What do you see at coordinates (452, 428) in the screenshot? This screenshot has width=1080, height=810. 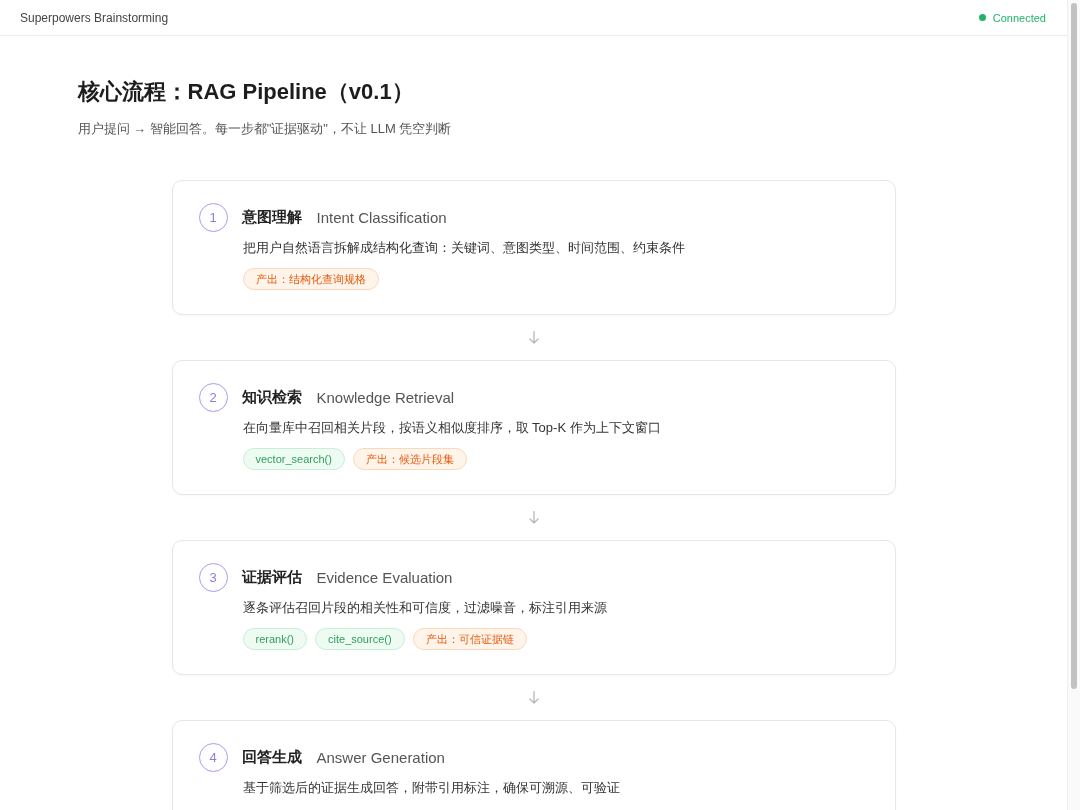 I see `step-description: 在向量库中召回相关片段，按语义相似度排序，取 Top-K 作为上下文窗口` at bounding box center [452, 428].